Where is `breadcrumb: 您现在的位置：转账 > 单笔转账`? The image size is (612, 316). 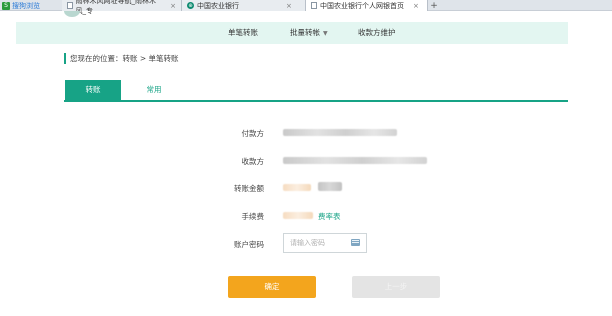
breadcrumb: 您现在的位置：转账 > 单笔转账 is located at coordinates (121, 58).